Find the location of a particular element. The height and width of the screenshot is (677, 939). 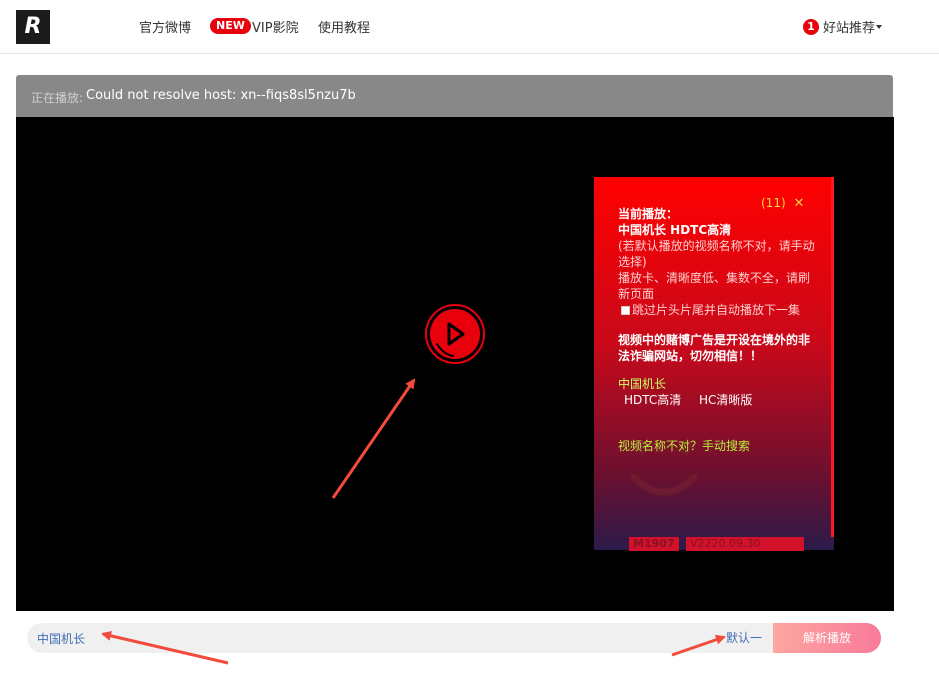

current-playing-title: 中国机长 HDTC高清 is located at coordinates (675, 230).